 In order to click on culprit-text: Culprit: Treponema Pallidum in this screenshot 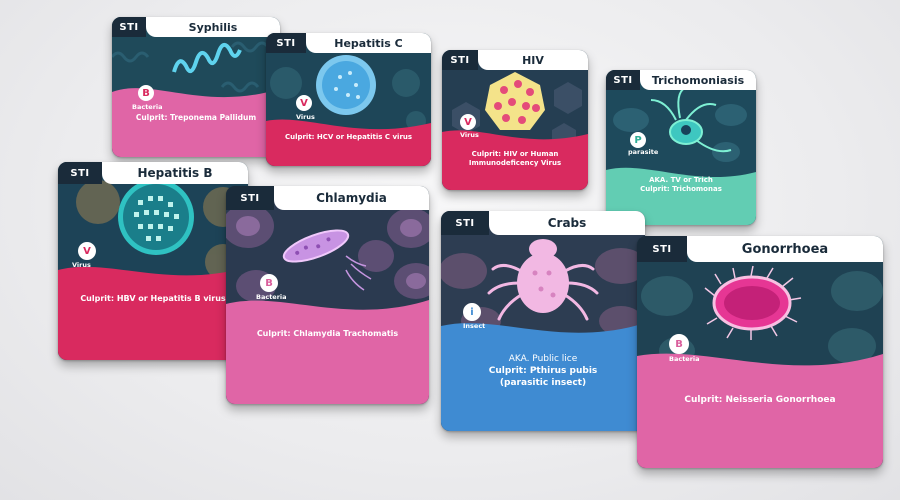, I will do `click(196, 117)`.